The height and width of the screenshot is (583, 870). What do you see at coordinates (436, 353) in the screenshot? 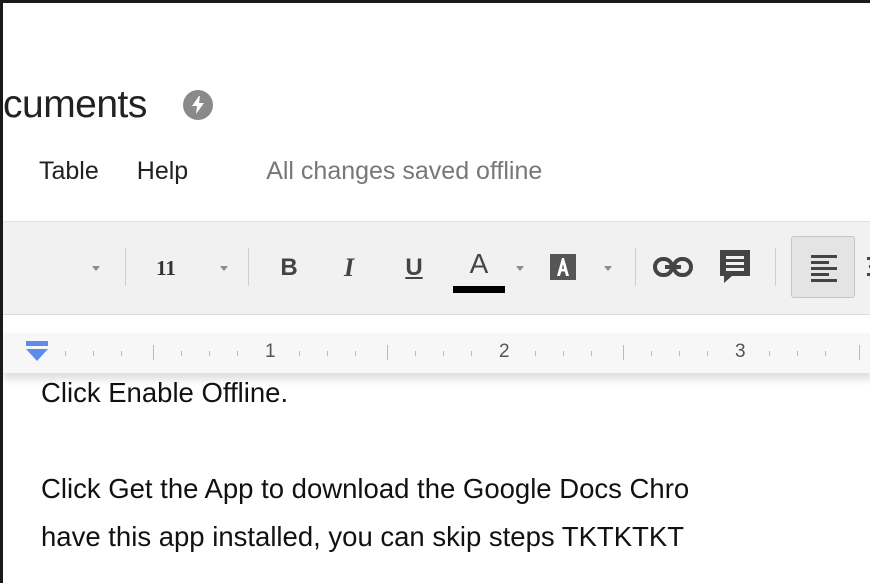
I see `ruler: 1 2 3` at bounding box center [436, 353].